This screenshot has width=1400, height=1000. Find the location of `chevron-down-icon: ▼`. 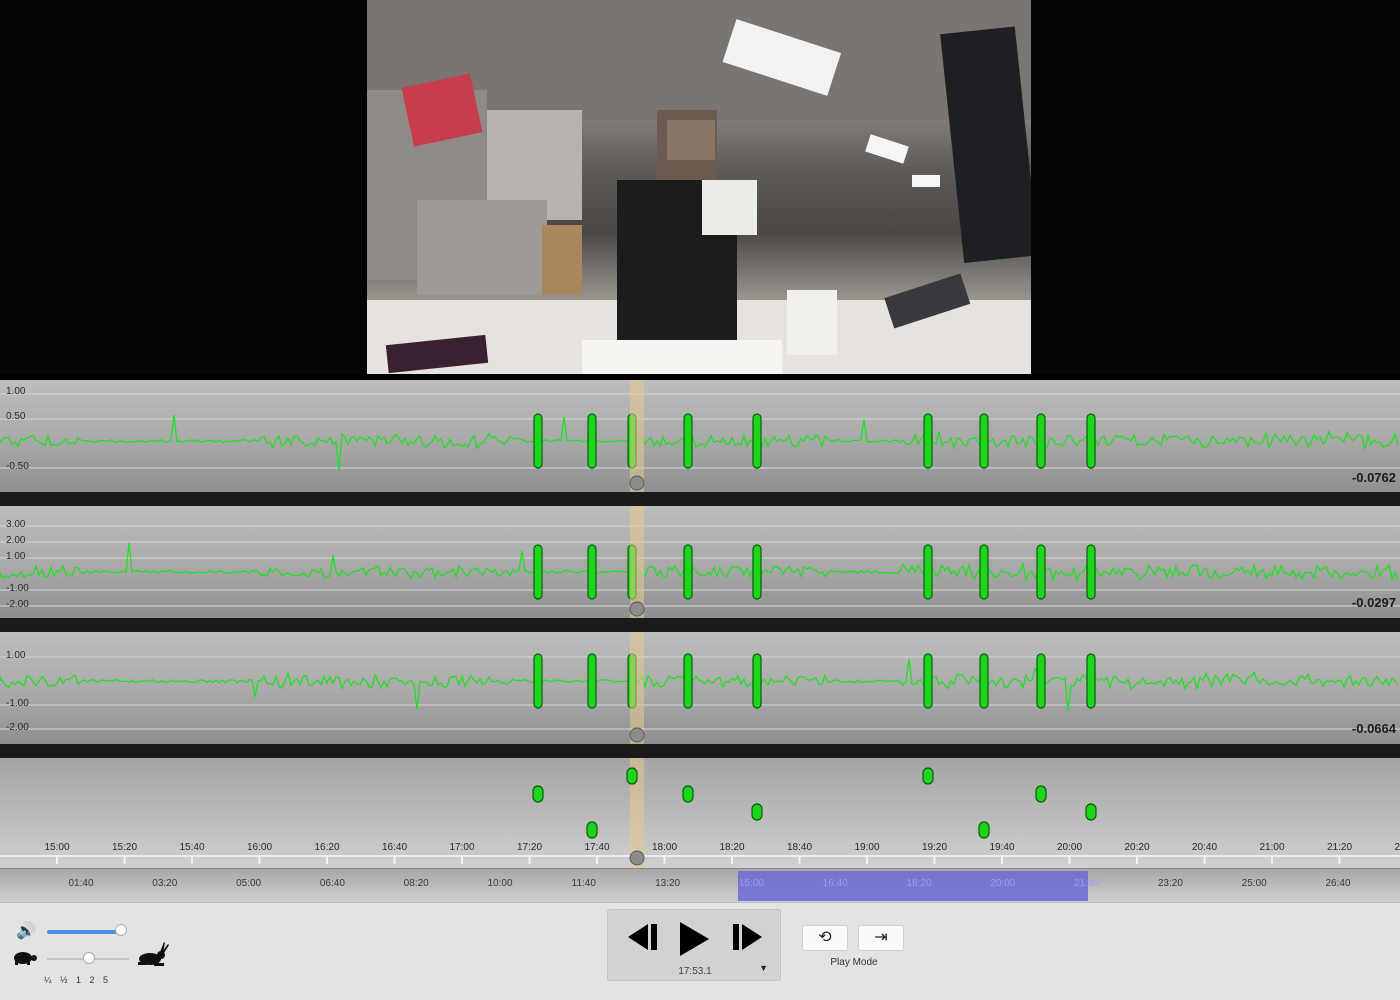

chevron-down-icon: ▼ is located at coordinates (763, 968).